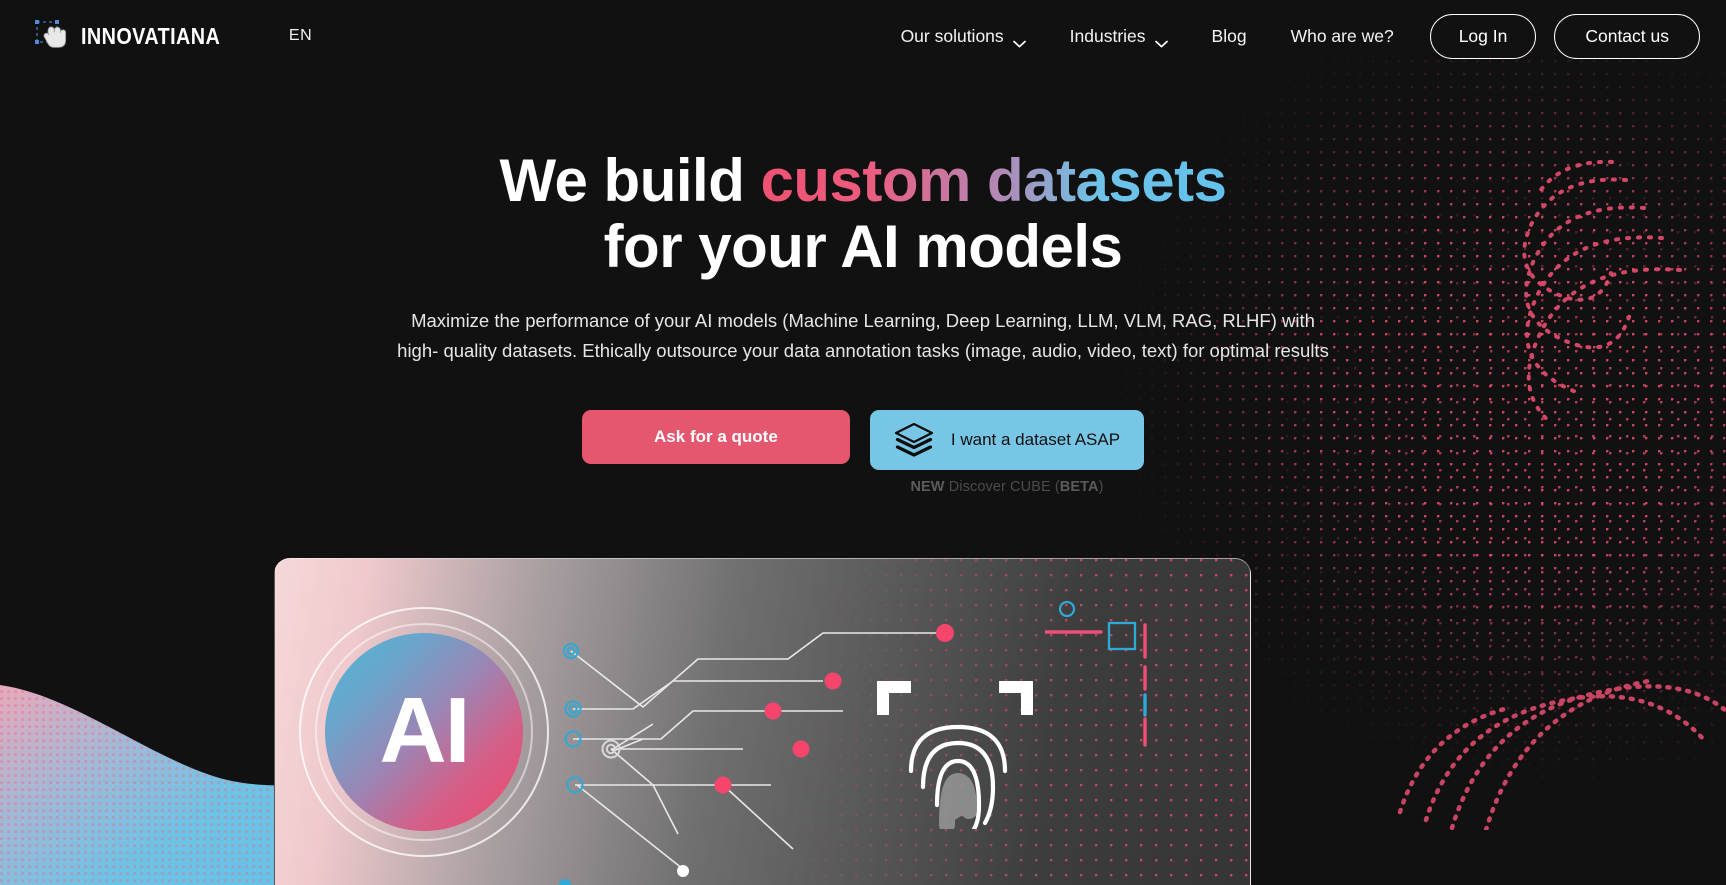 The image size is (1726, 885). Describe the element at coordinates (1079, 487) in the screenshot. I see `cube-note-beta-badge: BETA` at that location.